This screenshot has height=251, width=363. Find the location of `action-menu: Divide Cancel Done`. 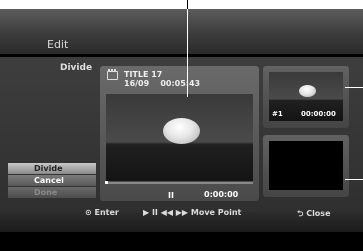

action-menu: Divide Cancel Done is located at coordinates (52, 181).